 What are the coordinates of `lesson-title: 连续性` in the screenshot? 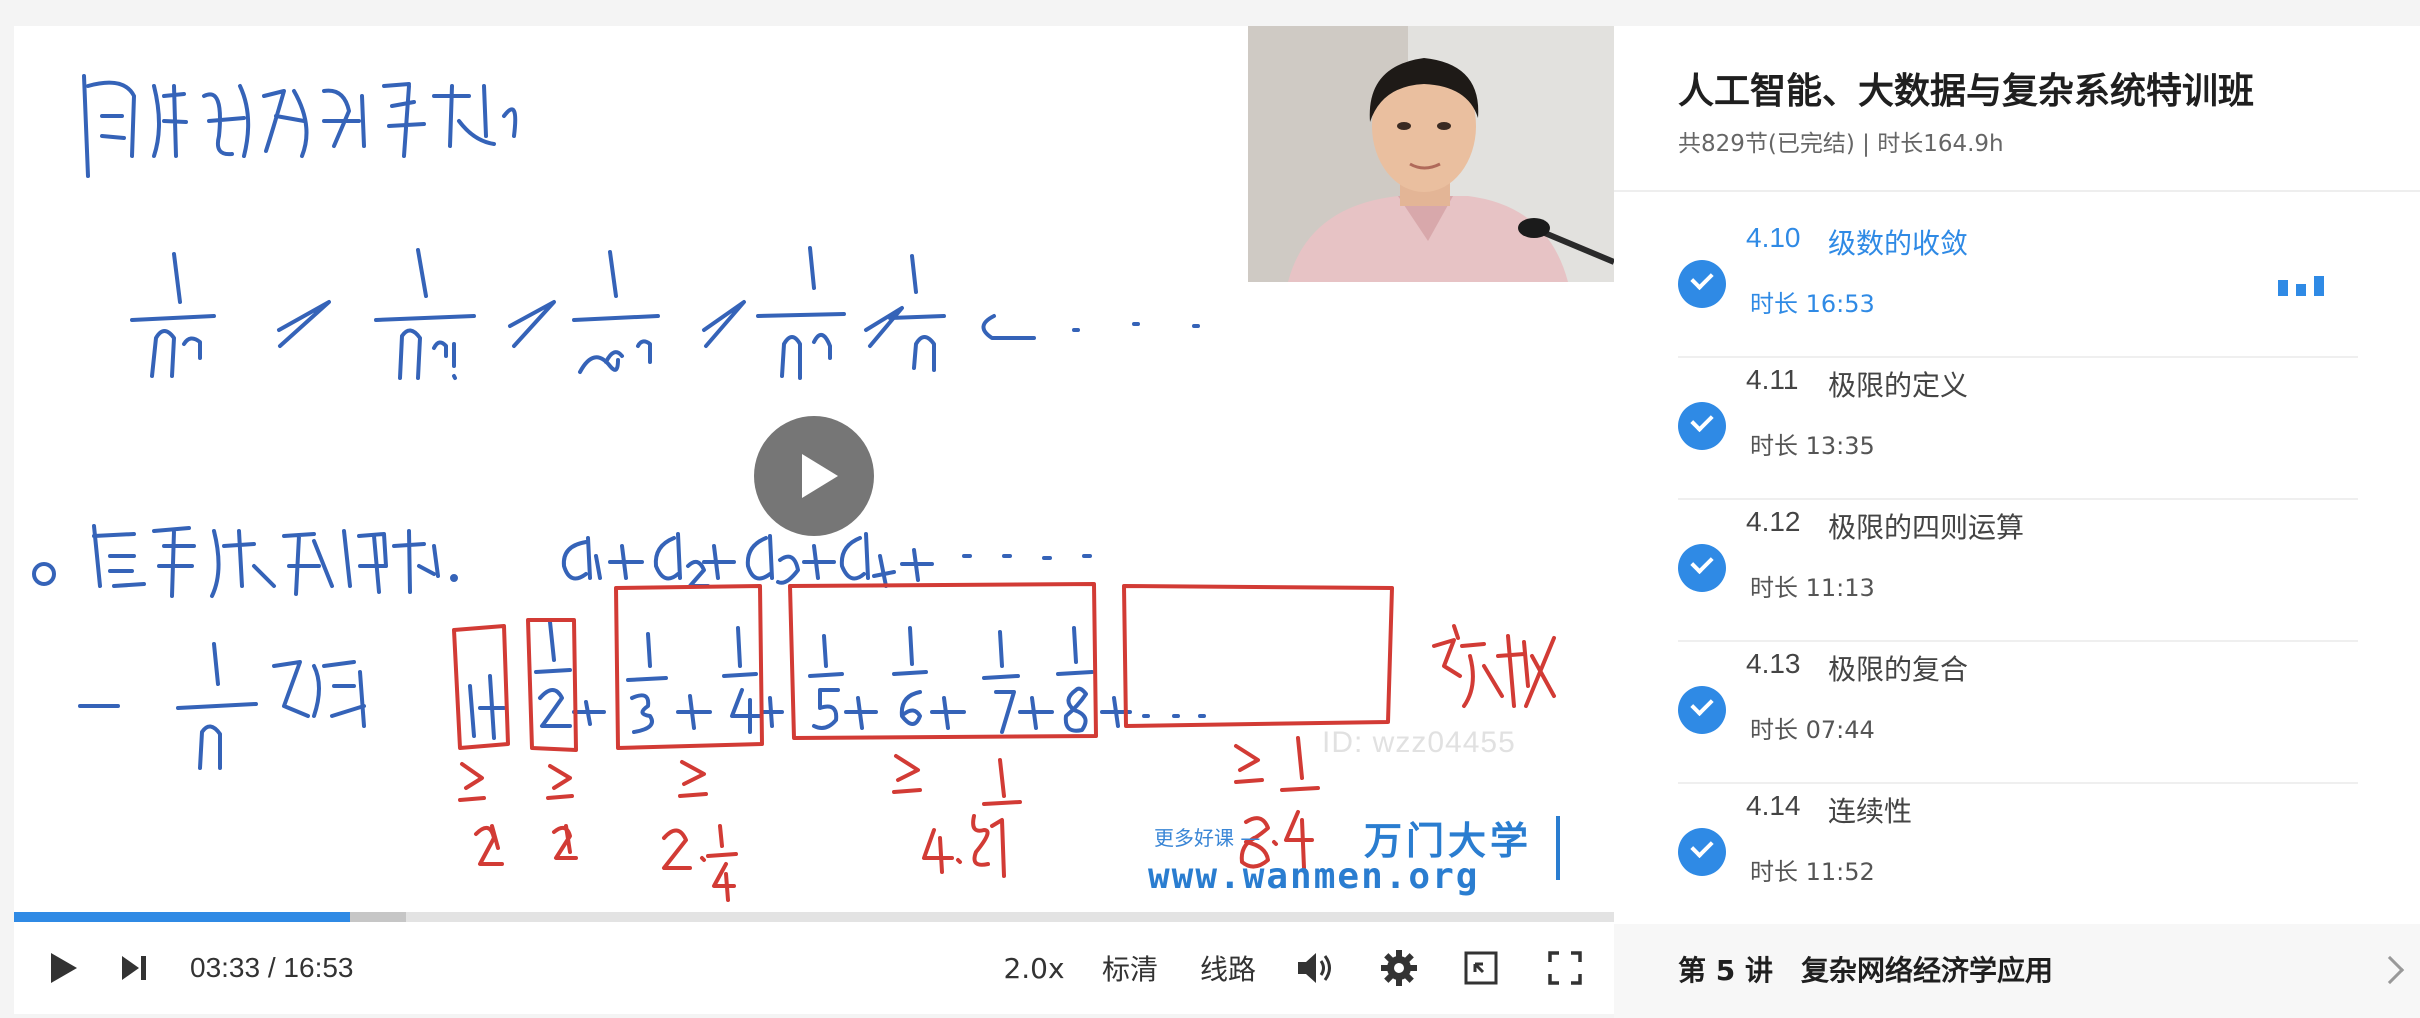 It's located at (1870, 811).